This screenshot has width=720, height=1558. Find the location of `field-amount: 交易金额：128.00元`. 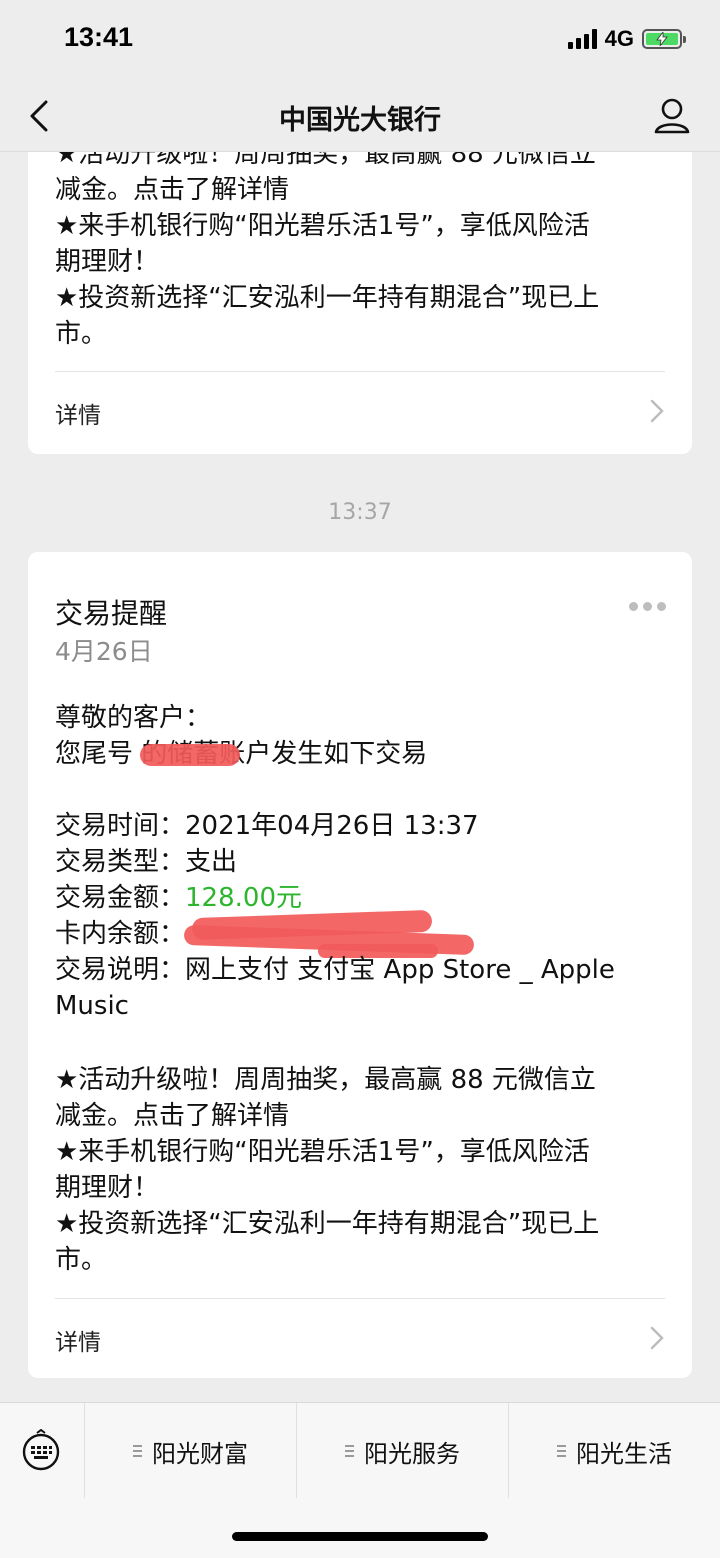

field-amount: 交易金额：128.00元 is located at coordinates (358, 898).